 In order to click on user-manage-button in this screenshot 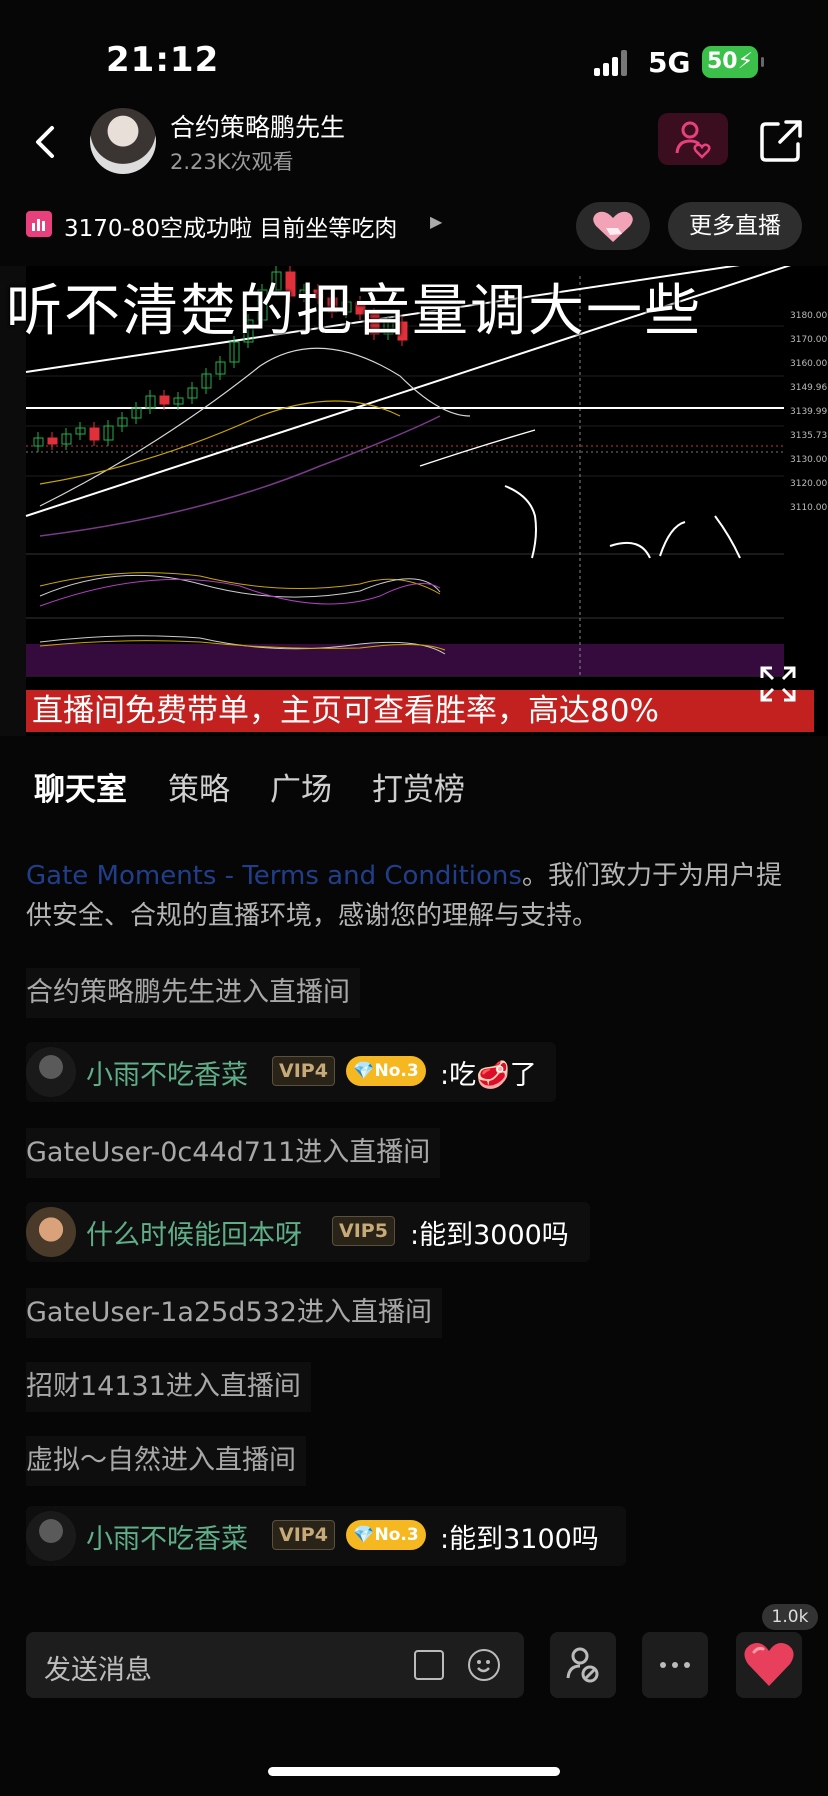, I will do `click(583, 1665)`.